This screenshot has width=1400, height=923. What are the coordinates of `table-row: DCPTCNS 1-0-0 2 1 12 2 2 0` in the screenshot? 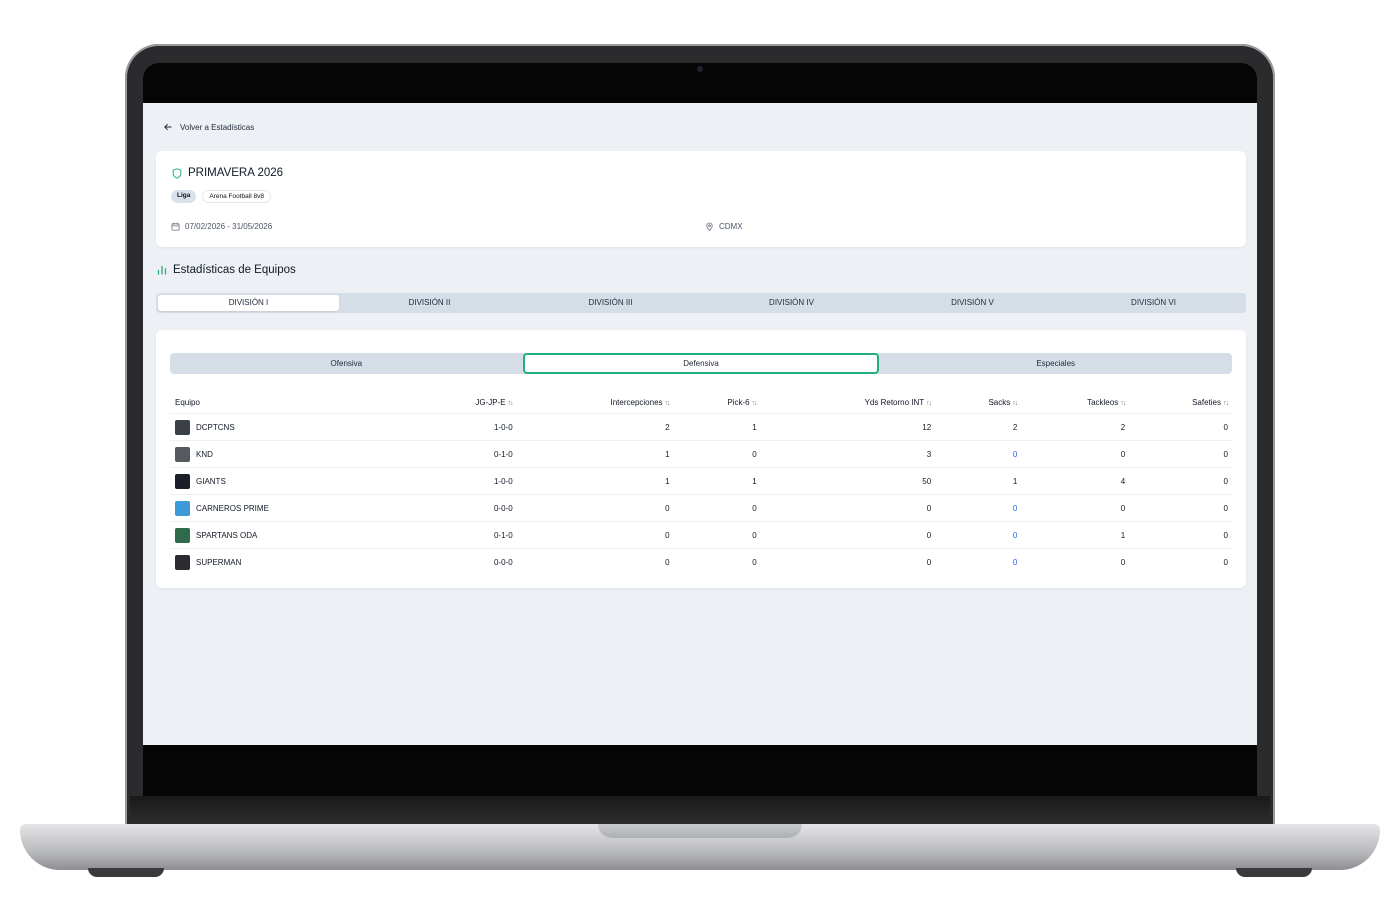 It's located at (701, 427).